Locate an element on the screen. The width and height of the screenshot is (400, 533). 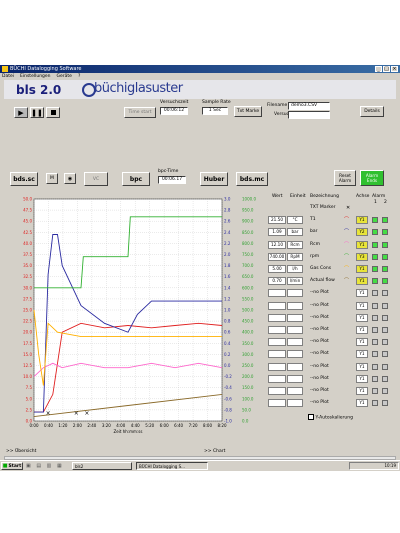
pause-button: ❚❚ is located at coordinates (37, 112).